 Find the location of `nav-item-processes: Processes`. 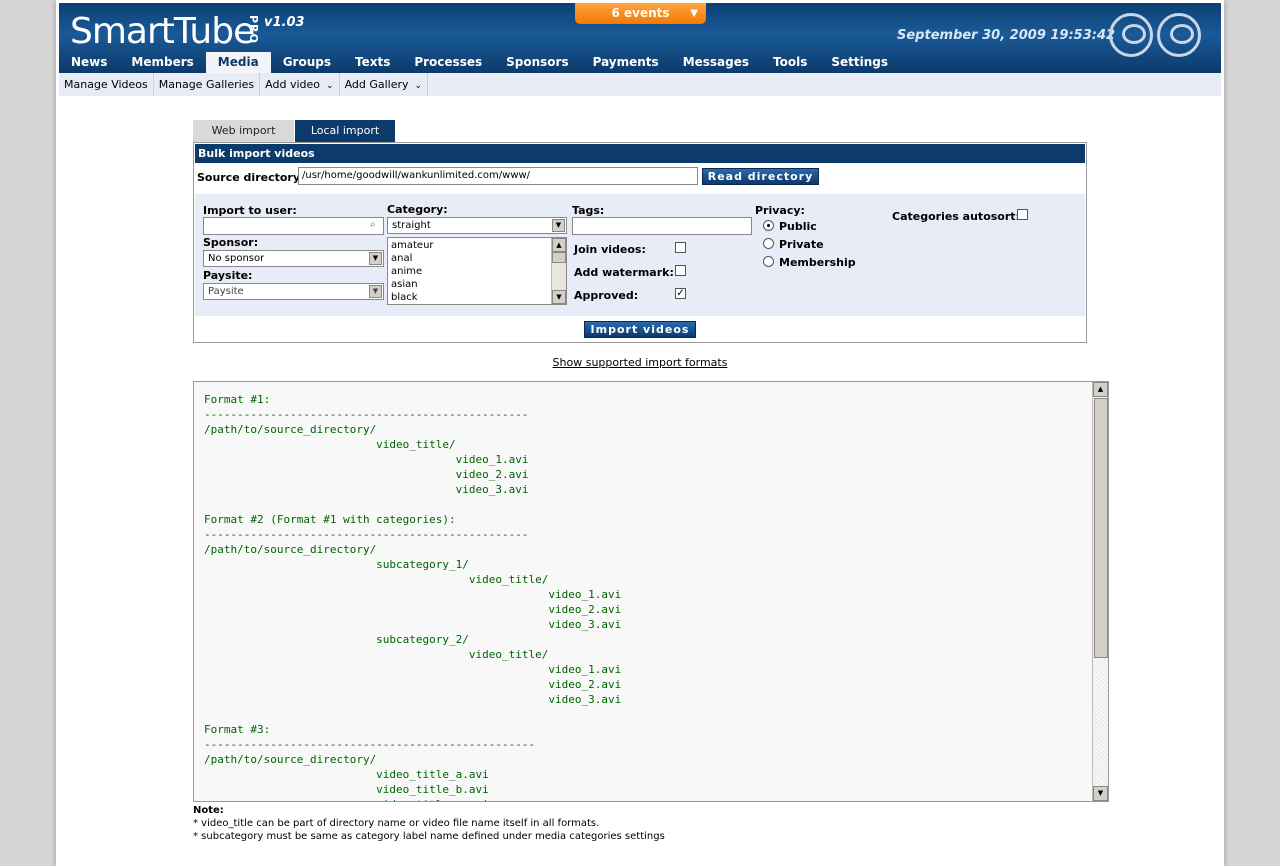

nav-item-processes: Processes is located at coordinates (448, 62).